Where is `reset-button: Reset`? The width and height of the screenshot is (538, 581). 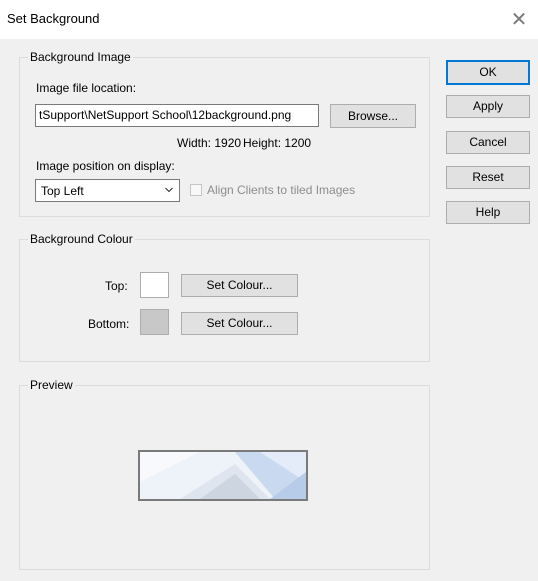 reset-button: Reset is located at coordinates (488, 177).